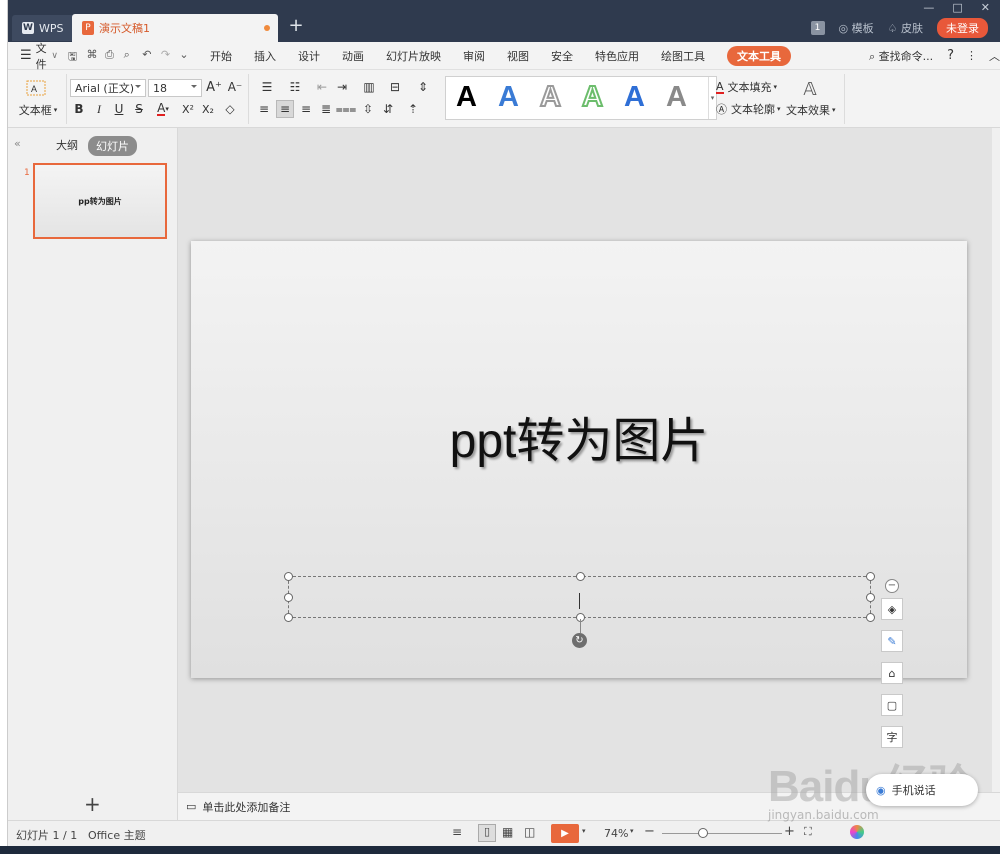  I want to click on style-blue-bevel-option: A, so click(634, 97).